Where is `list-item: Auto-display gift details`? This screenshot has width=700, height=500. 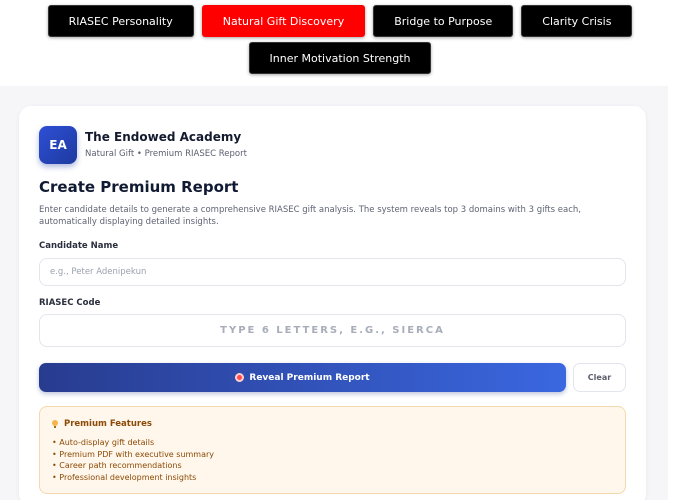 list-item: Auto-display gift details is located at coordinates (133, 443).